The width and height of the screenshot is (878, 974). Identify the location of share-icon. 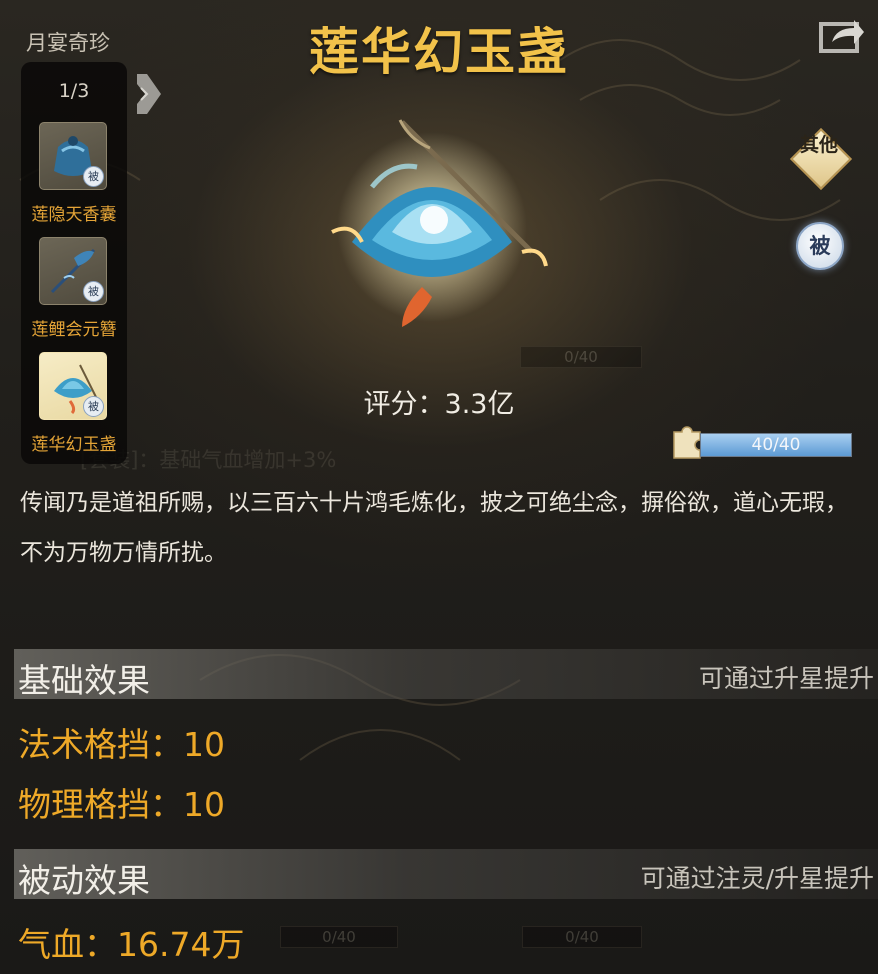
(842, 33).